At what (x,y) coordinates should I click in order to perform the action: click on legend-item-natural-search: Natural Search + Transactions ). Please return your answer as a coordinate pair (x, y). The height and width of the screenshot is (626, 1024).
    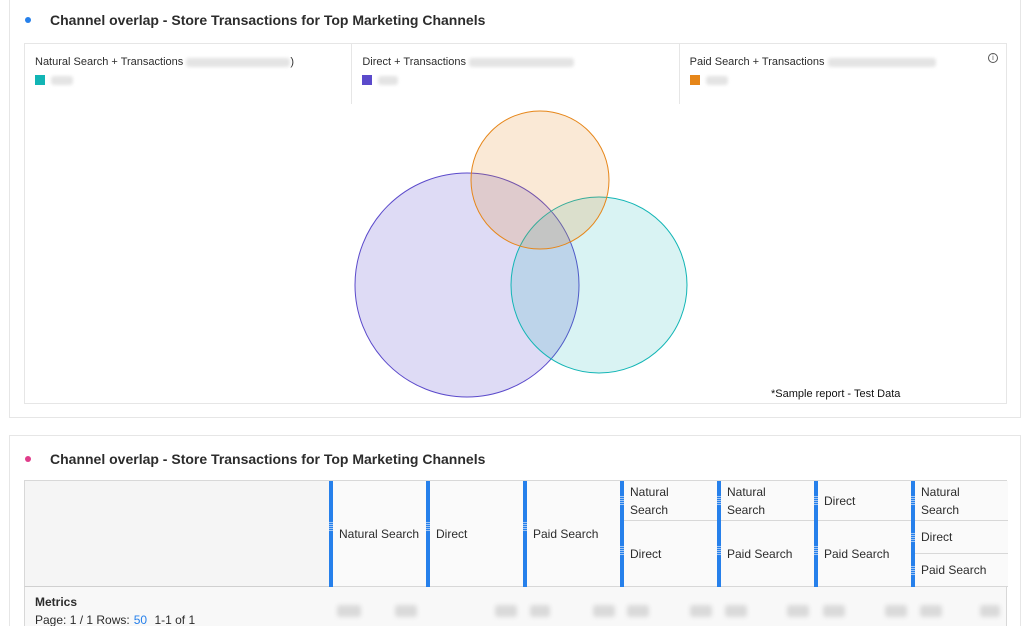
    Looking at the image, I should click on (189, 74).